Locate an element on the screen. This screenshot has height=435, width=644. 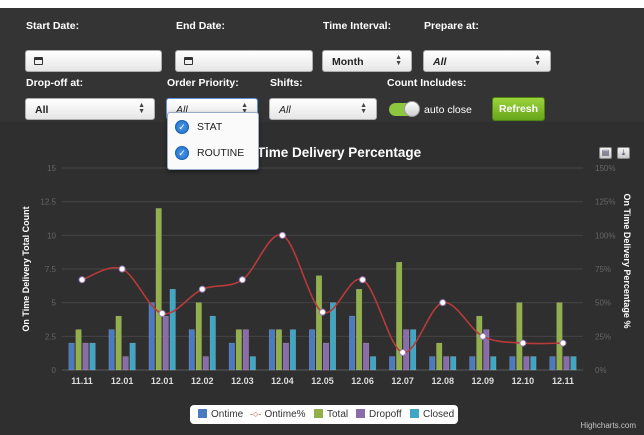
option-label: STAT is located at coordinates (210, 127).